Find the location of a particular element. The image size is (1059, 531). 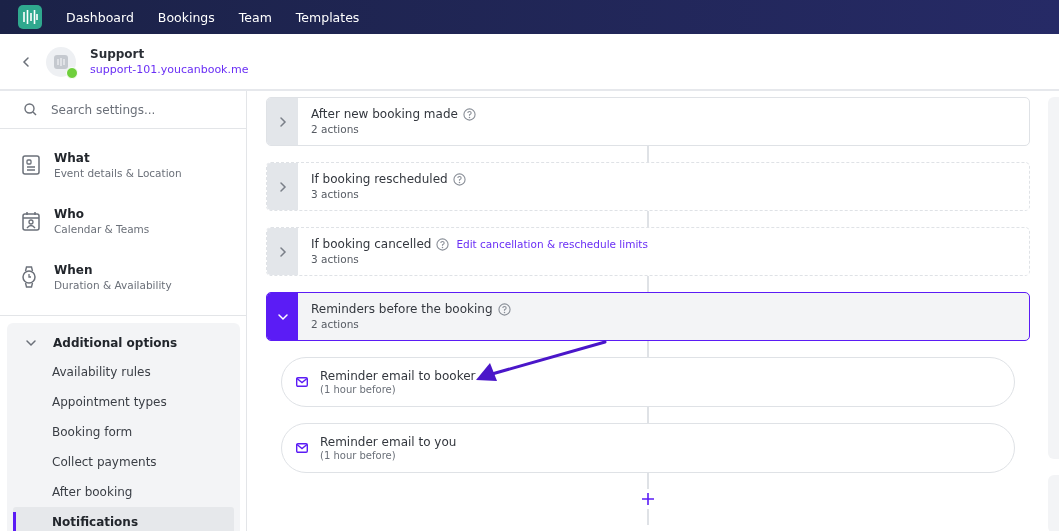

reminder-item: Reminder email to booker (1 hour before) is located at coordinates (648, 382).